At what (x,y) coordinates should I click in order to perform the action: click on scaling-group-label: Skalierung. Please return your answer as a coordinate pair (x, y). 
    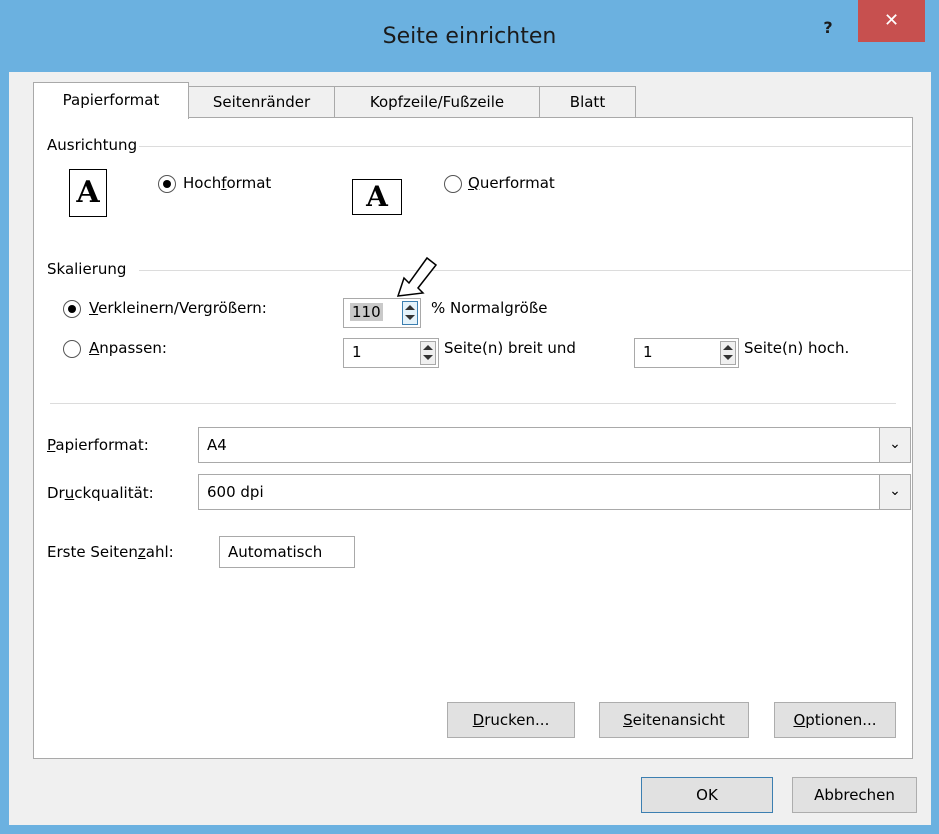
    Looking at the image, I should click on (87, 269).